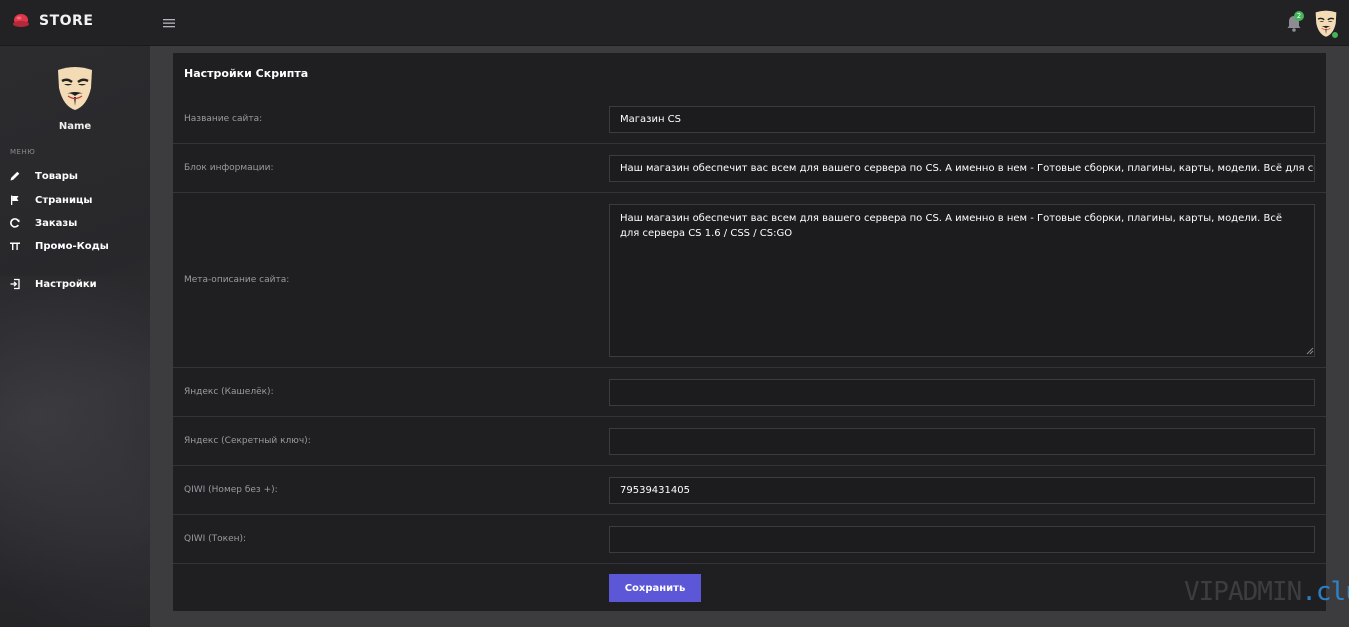 The image size is (1349, 627). I want to click on brand-name: STORE, so click(66, 21).